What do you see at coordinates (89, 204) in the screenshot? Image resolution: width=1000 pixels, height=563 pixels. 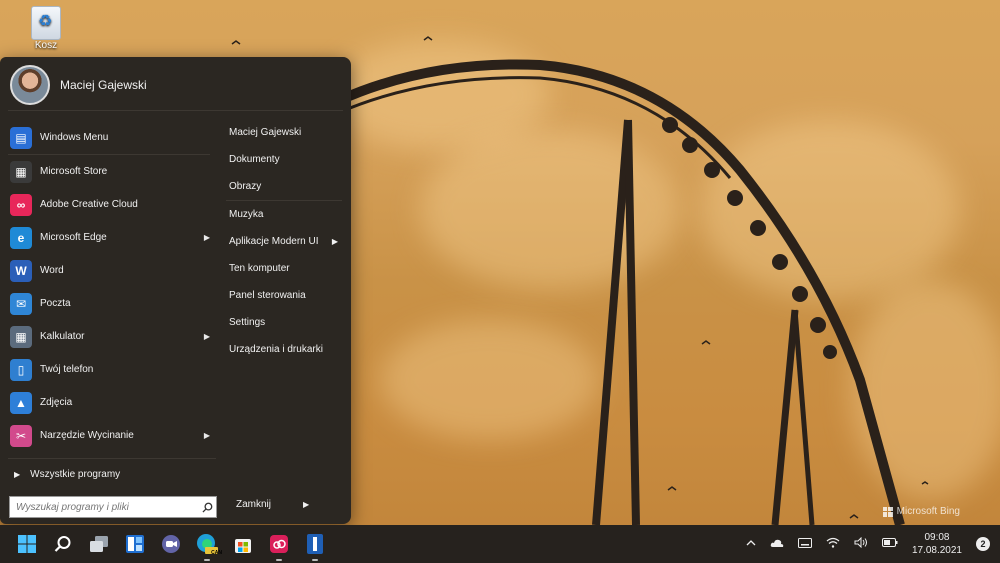 I see `menu-item-label: Adobe Creative Cloud` at bounding box center [89, 204].